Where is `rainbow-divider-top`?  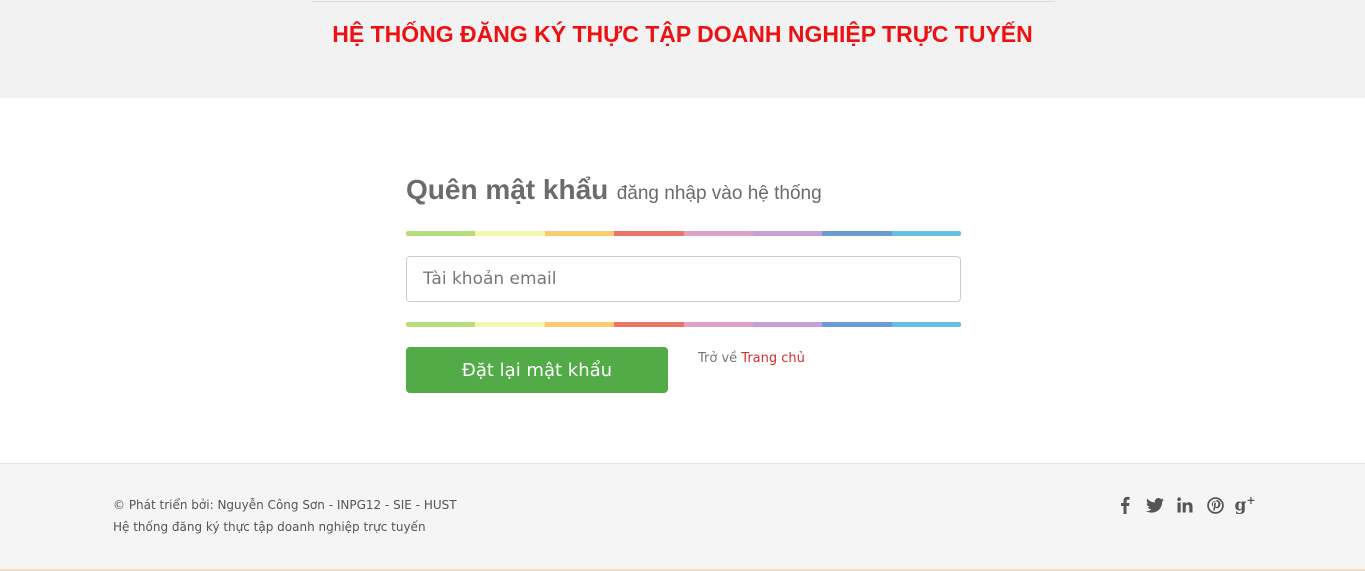 rainbow-divider-top is located at coordinates (683, 233).